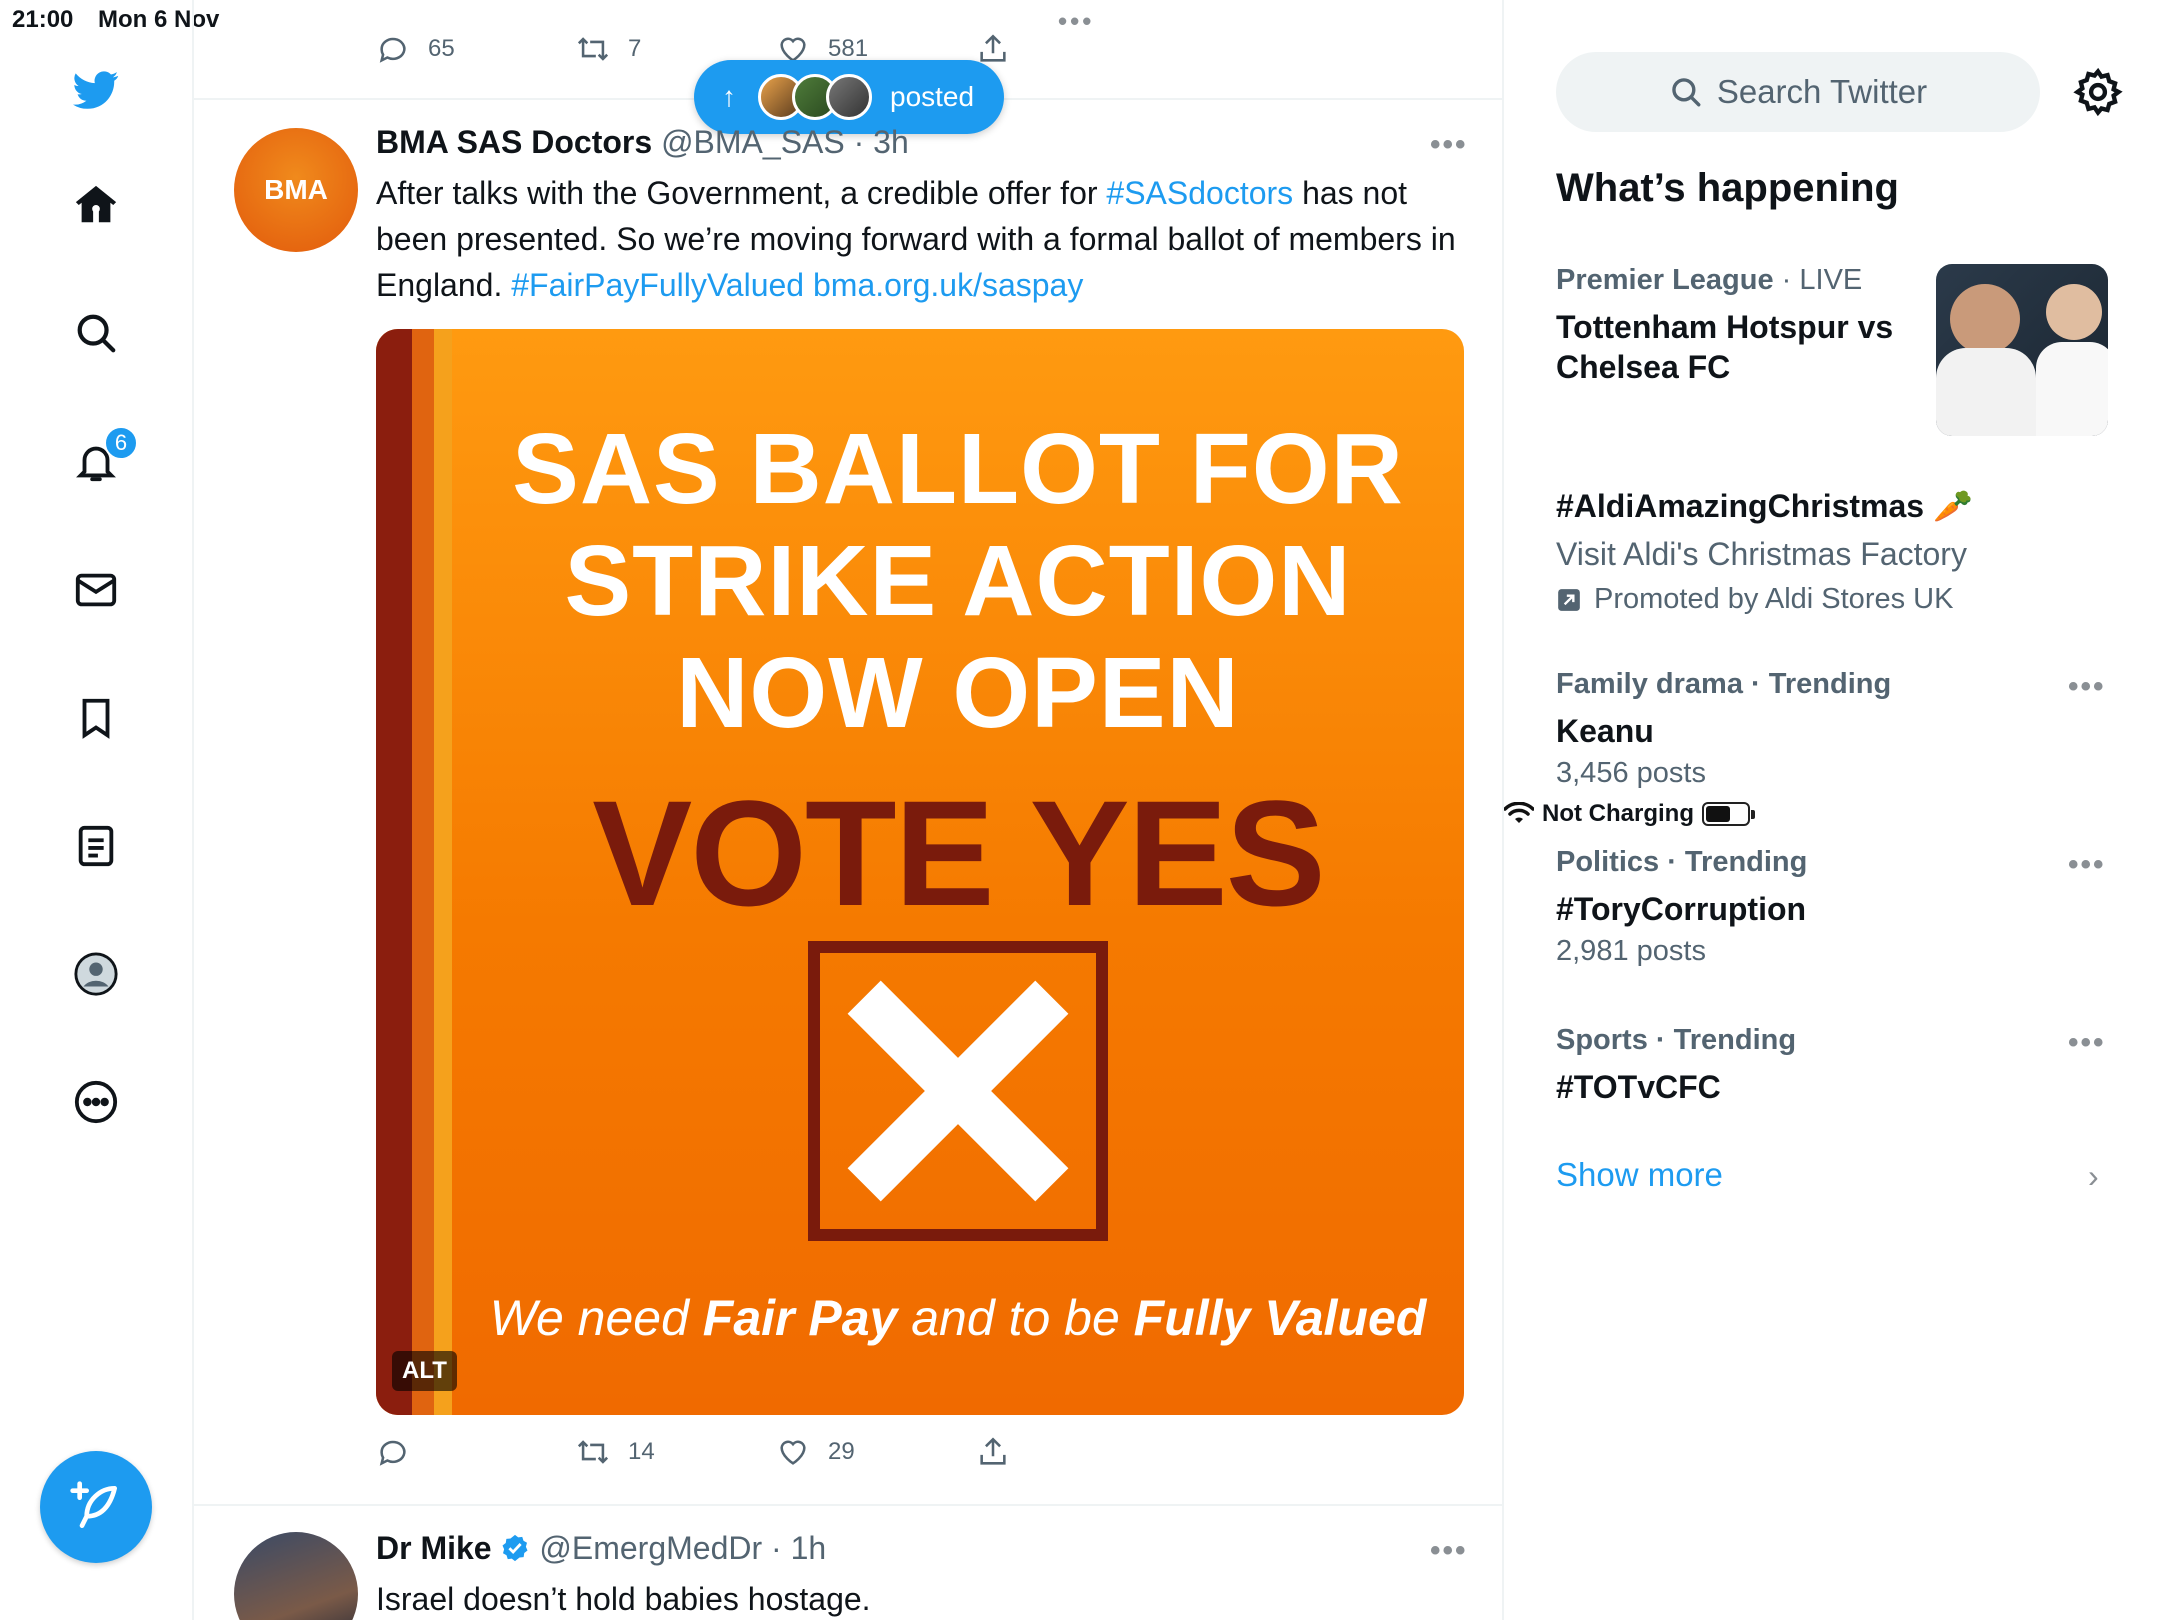 Image resolution: width=2160 pixels, height=1620 pixels. What do you see at coordinates (424, 1371) in the screenshot?
I see `alt-text-badge: ALT` at bounding box center [424, 1371].